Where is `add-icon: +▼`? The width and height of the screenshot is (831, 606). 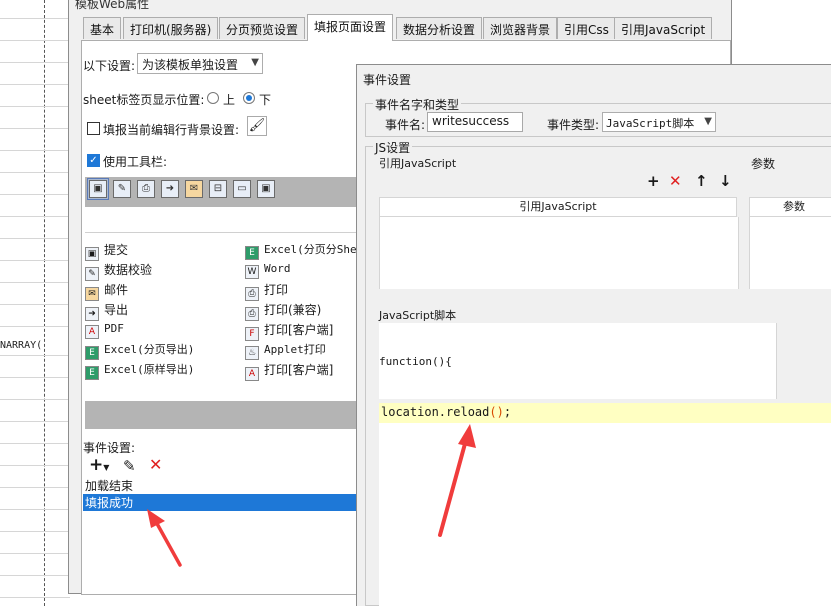
add-icon: +▼ is located at coordinates (99, 466).